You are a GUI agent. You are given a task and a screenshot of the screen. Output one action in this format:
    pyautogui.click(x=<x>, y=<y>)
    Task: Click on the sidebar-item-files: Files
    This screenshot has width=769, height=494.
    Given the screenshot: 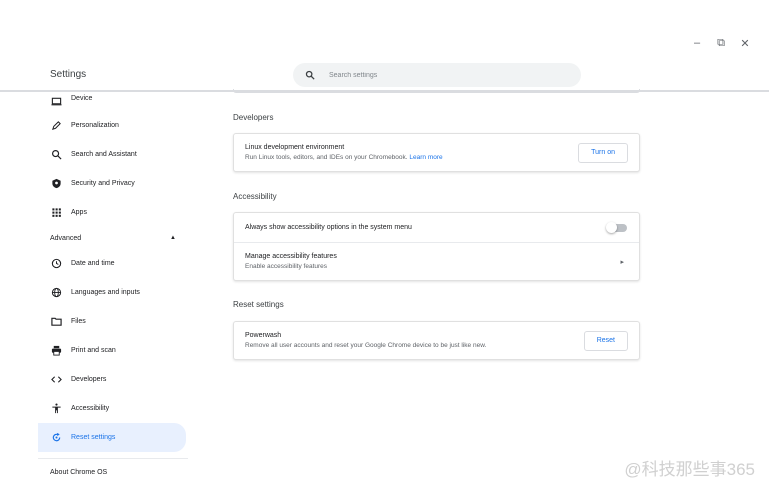 What is the action you would take?
    pyautogui.click(x=113, y=321)
    